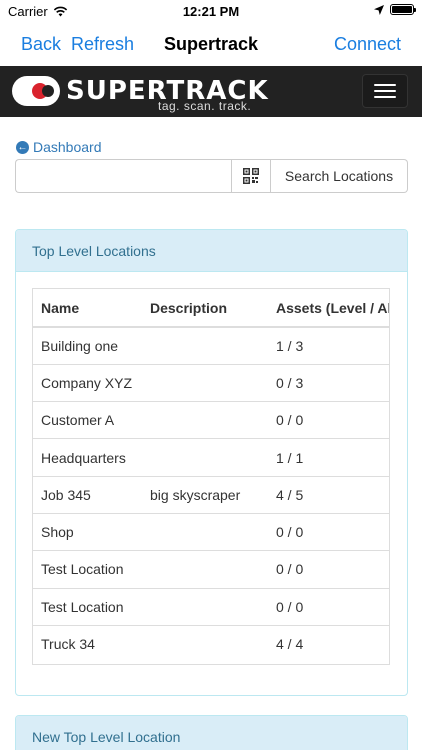  Describe the element at coordinates (87, 457) in the screenshot. I see `location-name-cell: Headquarters` at that location.